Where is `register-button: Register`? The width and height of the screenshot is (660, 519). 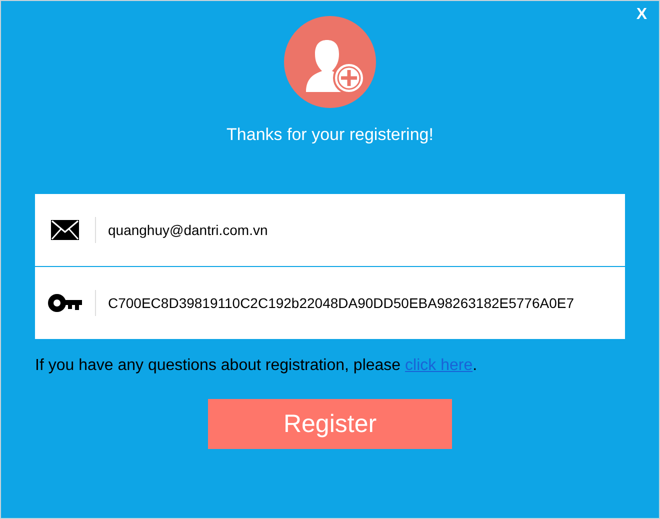
register-button: Register is located at coordinates (330, 424).